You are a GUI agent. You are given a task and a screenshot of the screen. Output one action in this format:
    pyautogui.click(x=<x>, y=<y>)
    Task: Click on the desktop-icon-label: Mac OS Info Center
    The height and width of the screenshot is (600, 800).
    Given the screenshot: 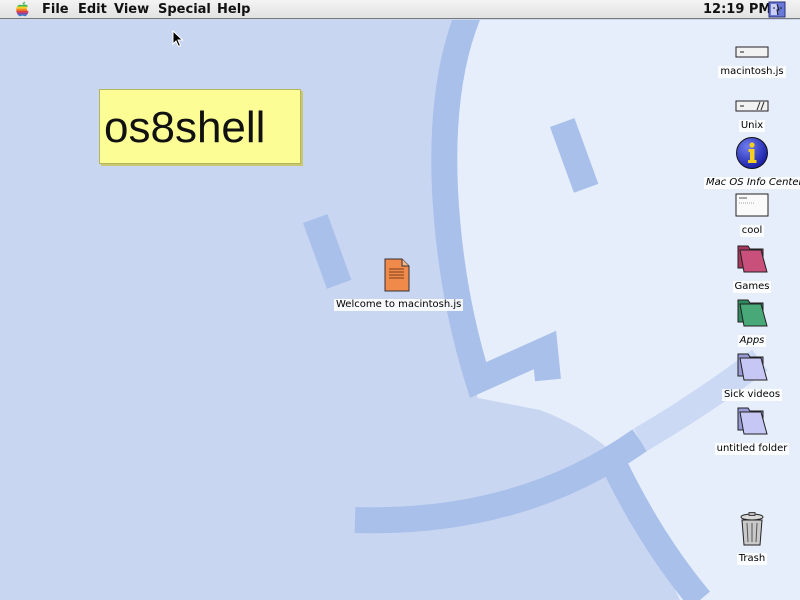 What is the action you would take?
    pyautogui.click(x=752, y=183)
    